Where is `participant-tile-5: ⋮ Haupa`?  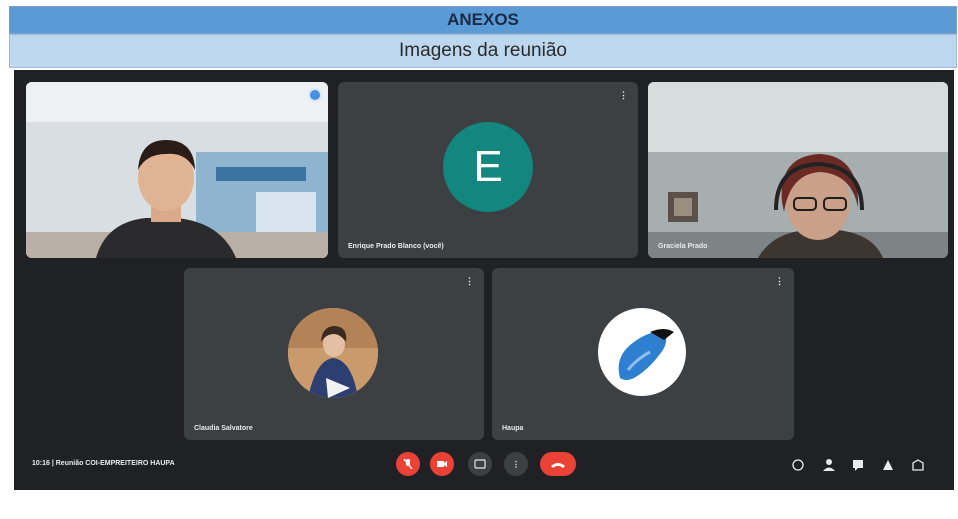 participant-tile-5: ⋮ Haupa is located at coordinates (643, 354).